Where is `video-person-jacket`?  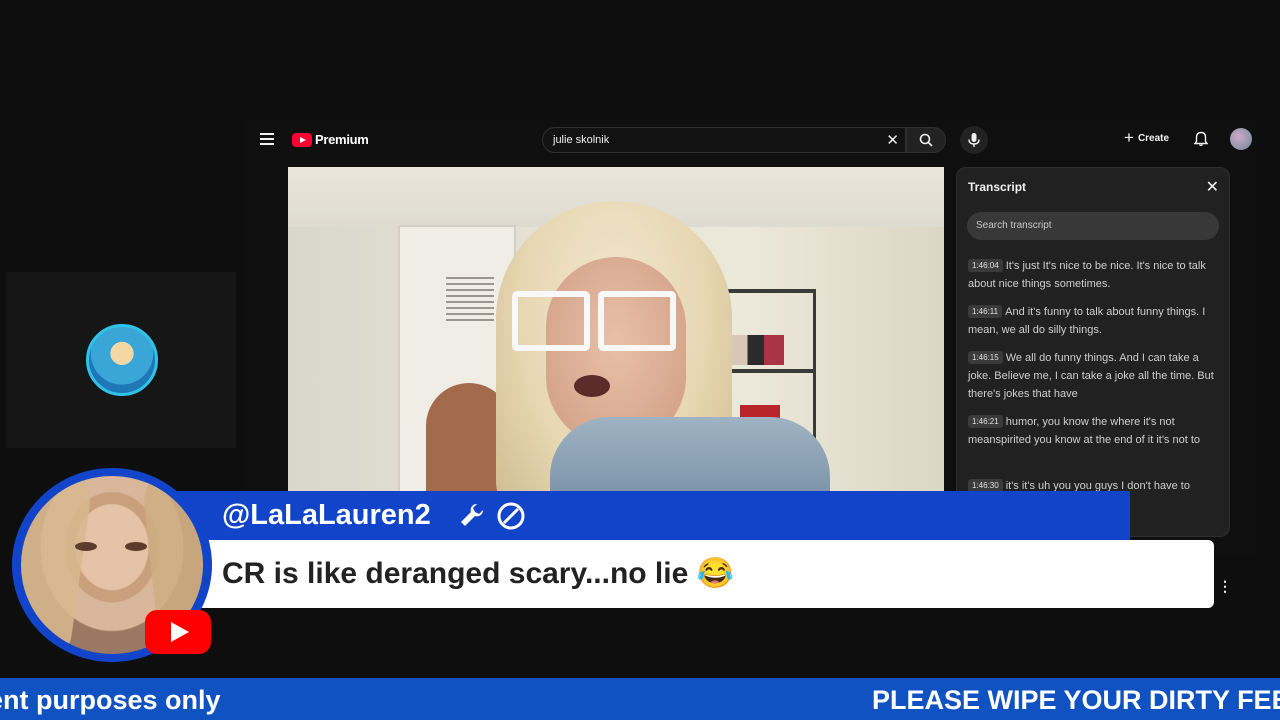
video-person-jacket is located at coordinates (690, 457).